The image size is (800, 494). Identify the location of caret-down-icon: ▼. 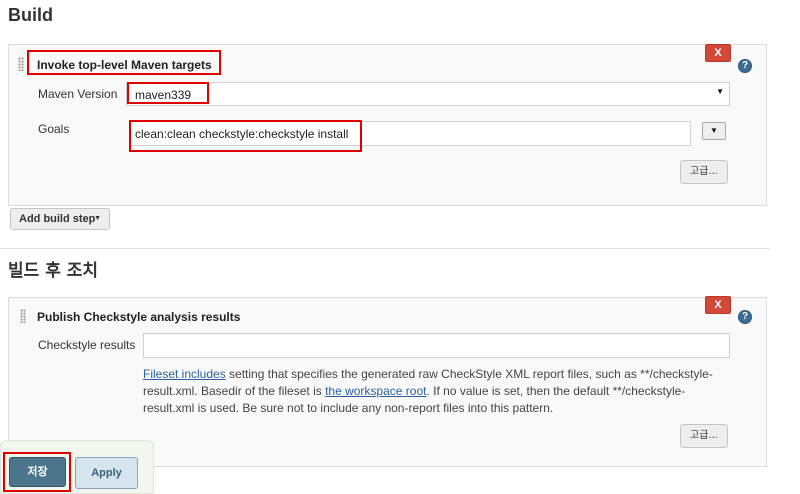
(97, 218).